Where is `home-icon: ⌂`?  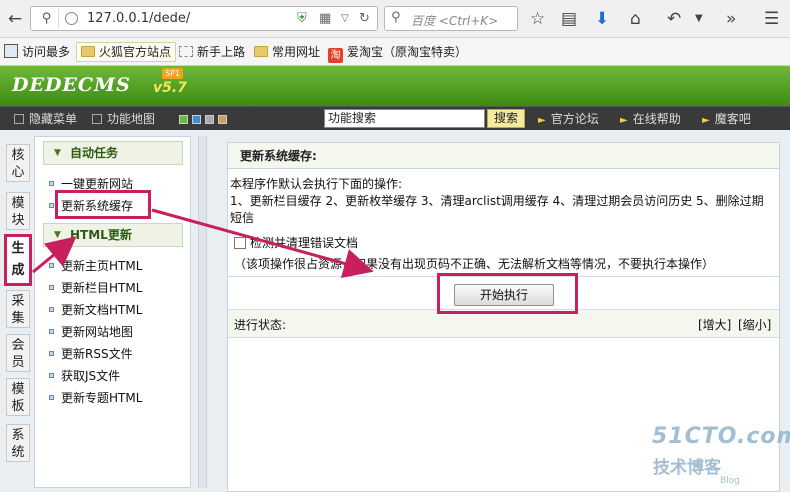
home-icon: ⌂ is located at coordinates (635, 19).